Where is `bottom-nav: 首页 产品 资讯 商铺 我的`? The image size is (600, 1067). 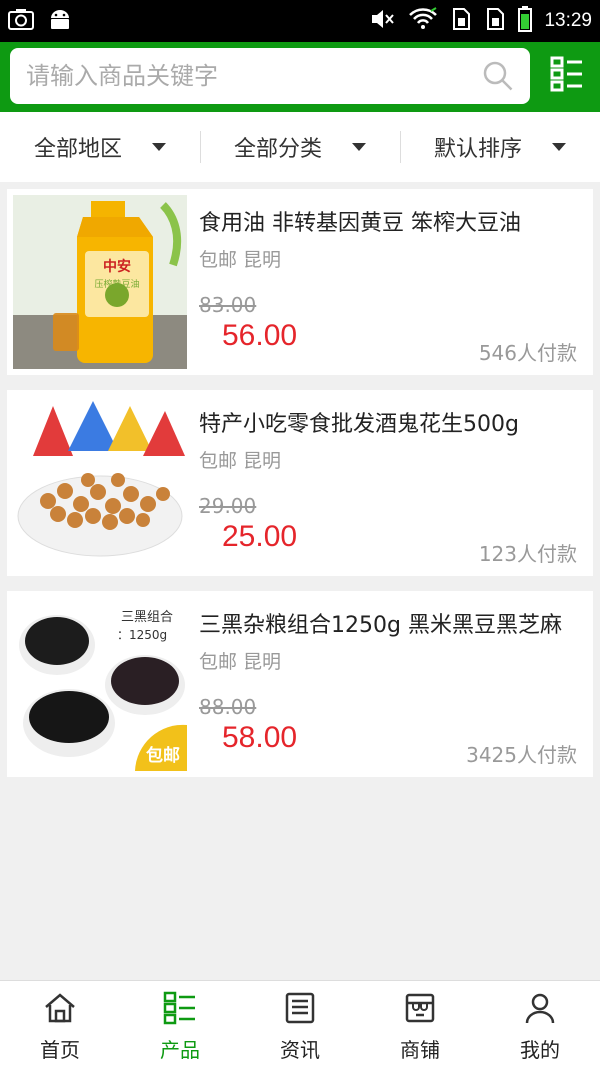 bottom-nav: 首页 产品 资讯 商铺 我的 is located at coordinates (300, 1023).